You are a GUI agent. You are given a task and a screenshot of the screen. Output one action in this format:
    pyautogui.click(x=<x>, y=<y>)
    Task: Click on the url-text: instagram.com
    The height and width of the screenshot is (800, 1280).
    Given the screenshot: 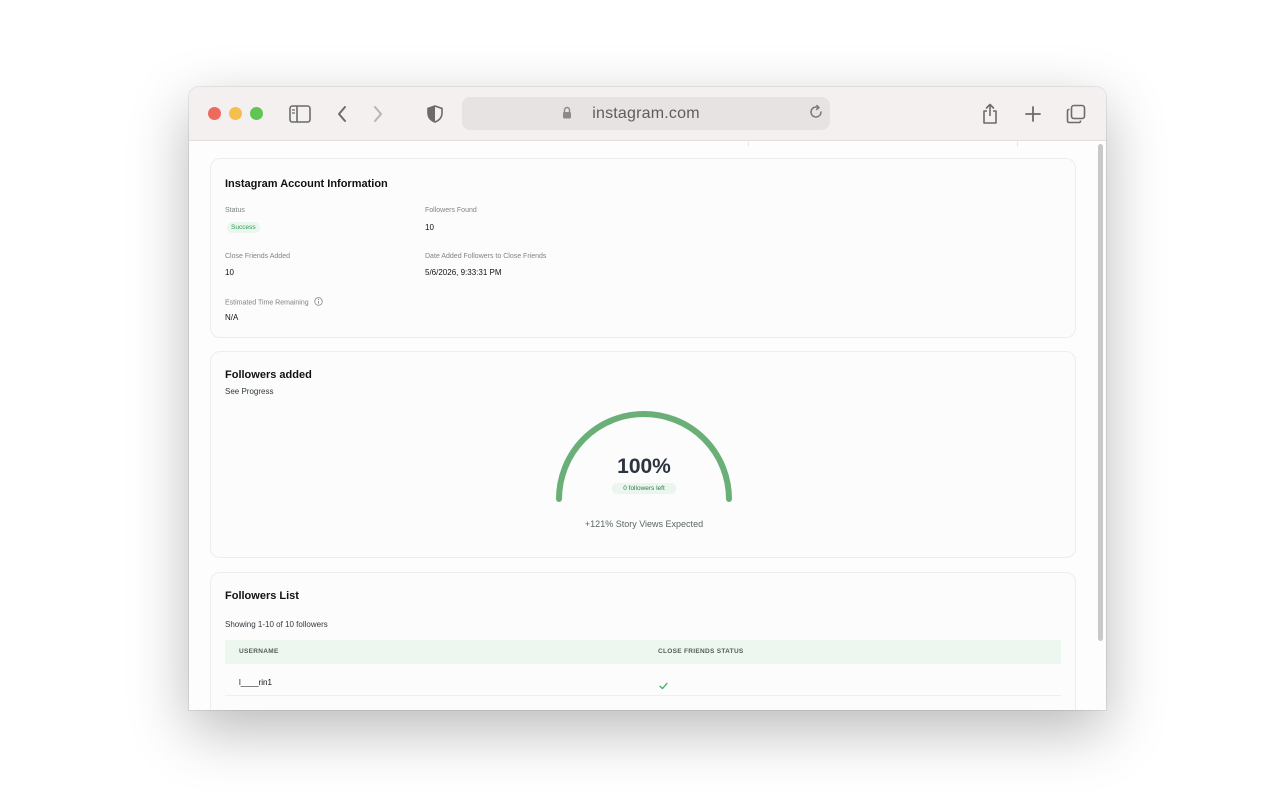 What is the action you would take?
    pyautogui.click(x=646, y=113)
    